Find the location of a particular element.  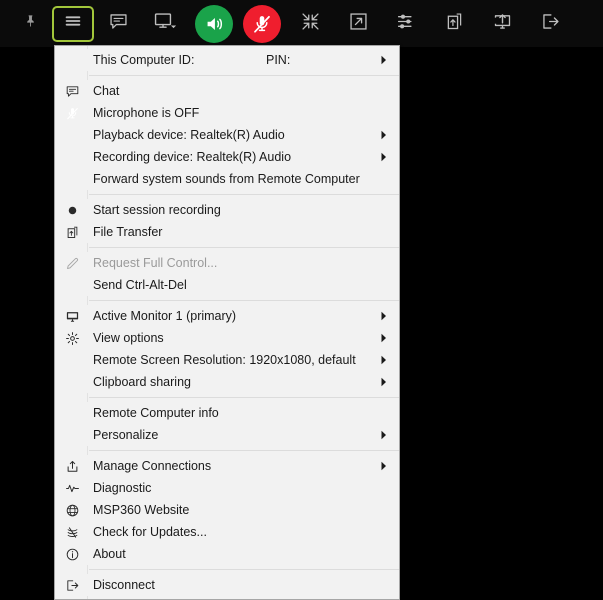

file-transfer-button is located at coordinates (454, 24).